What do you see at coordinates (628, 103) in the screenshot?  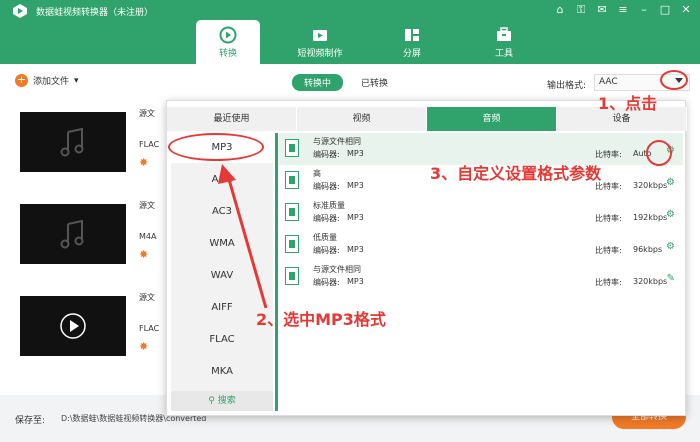 I see `annotation-step1: 1、点击` at bounding box center [628, 103].